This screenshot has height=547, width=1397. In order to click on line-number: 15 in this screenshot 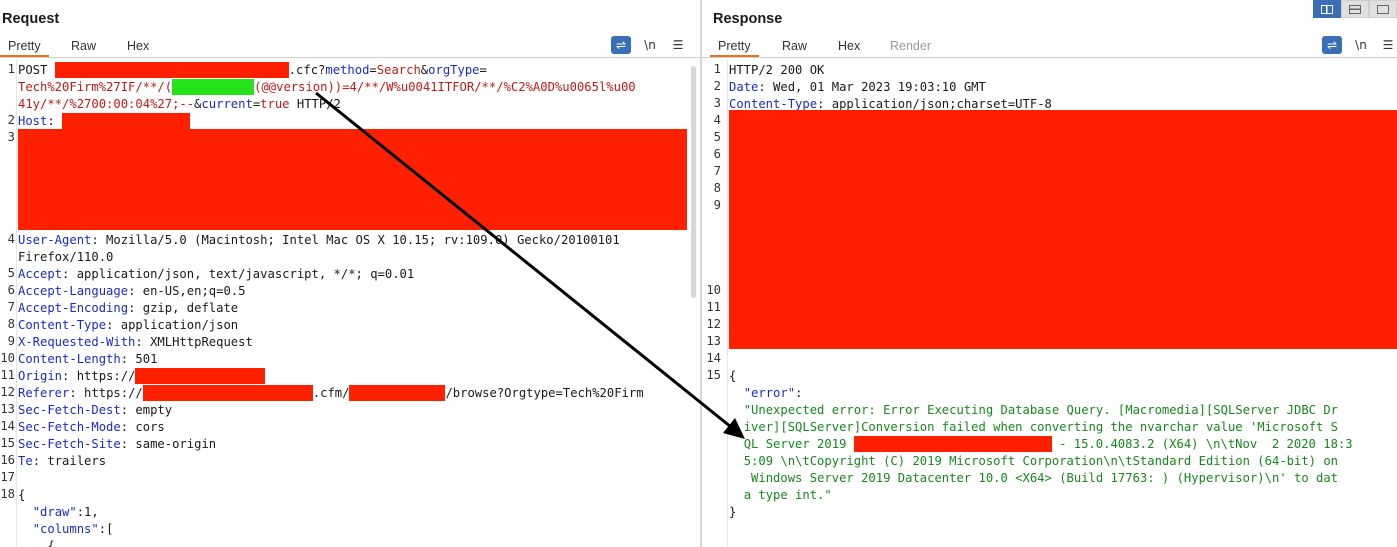, I will do `click(713, 375)`.